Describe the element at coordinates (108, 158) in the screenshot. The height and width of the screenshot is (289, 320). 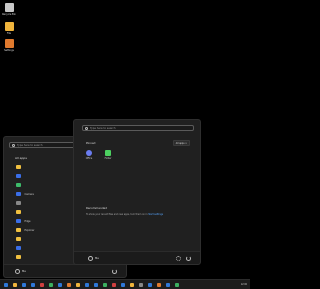
I see `pinned-app-label: Folder` at that location.